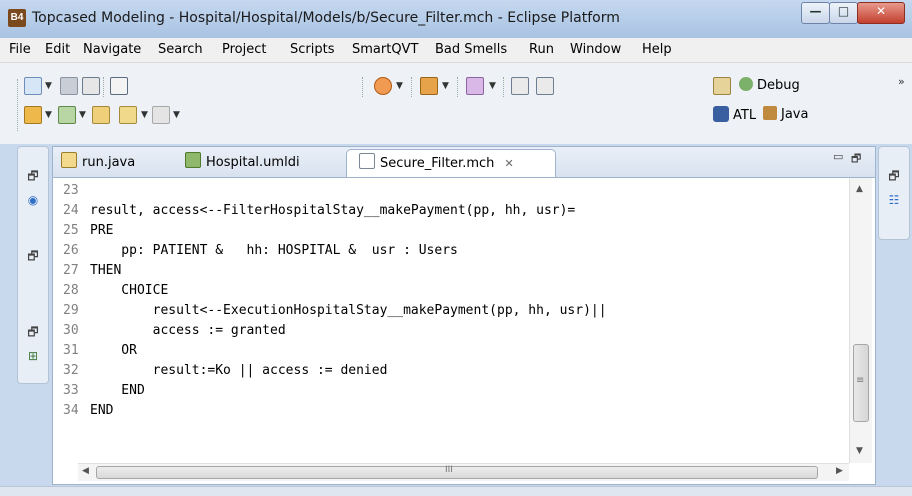 This screenshot has height=496, width=912. I want to click on code-line: 34 END, so click(88, 410).